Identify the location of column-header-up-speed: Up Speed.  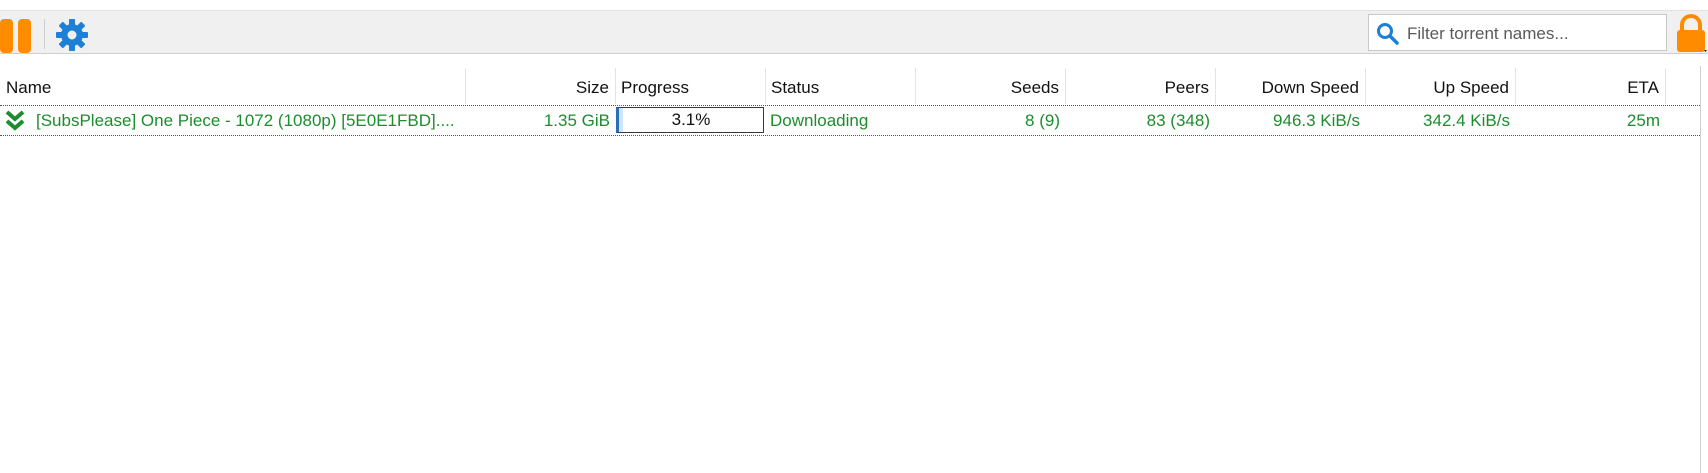
(1440, 85).